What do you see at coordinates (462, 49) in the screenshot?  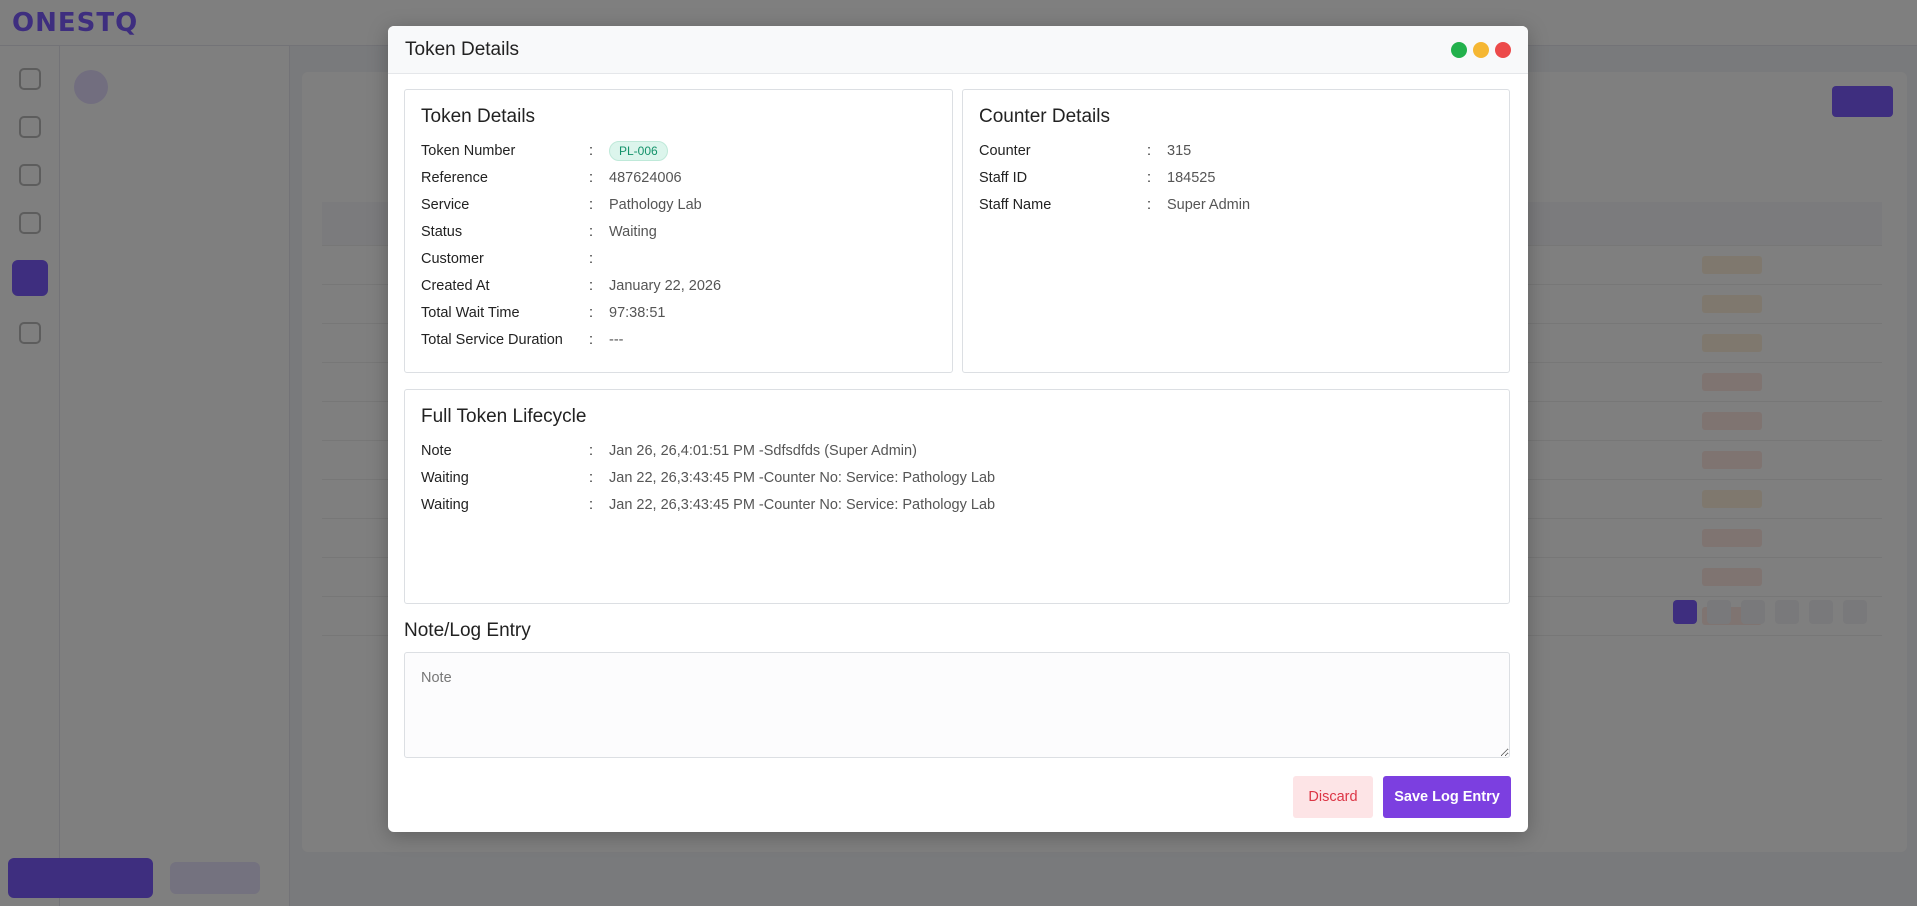 I see `modal-title: Token Details` at bounding box center [462, 49].